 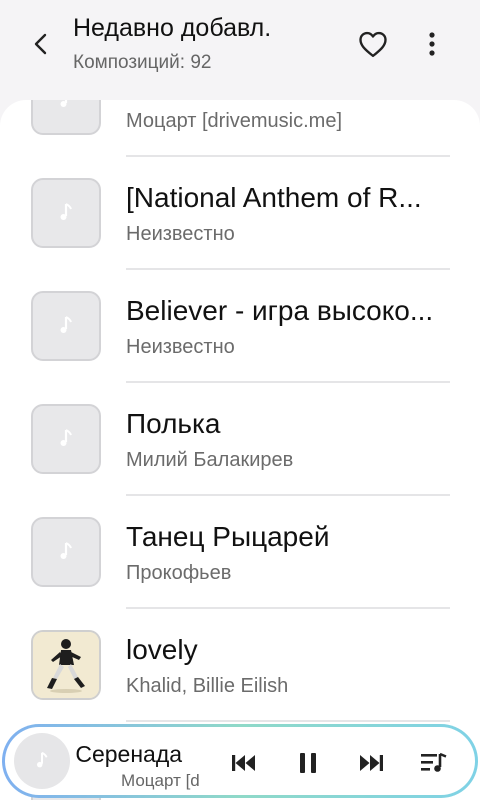 I want to click on heart-outline-icon, so click(x=373, y=44).